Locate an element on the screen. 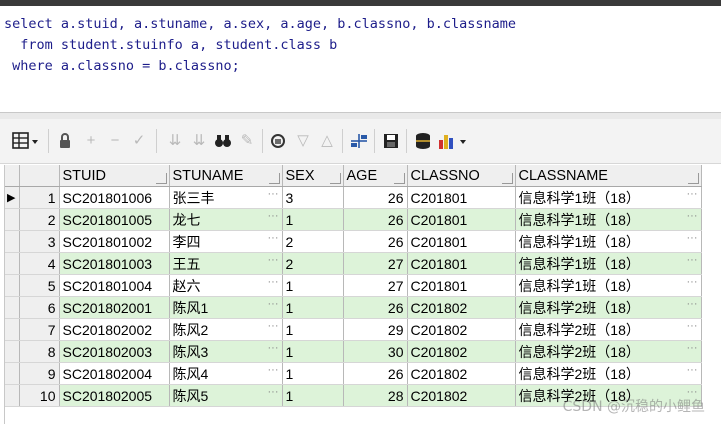 The image size is (721, 424). cell-stuname: 陈风4 ··· is located at coordinates (226, 373).